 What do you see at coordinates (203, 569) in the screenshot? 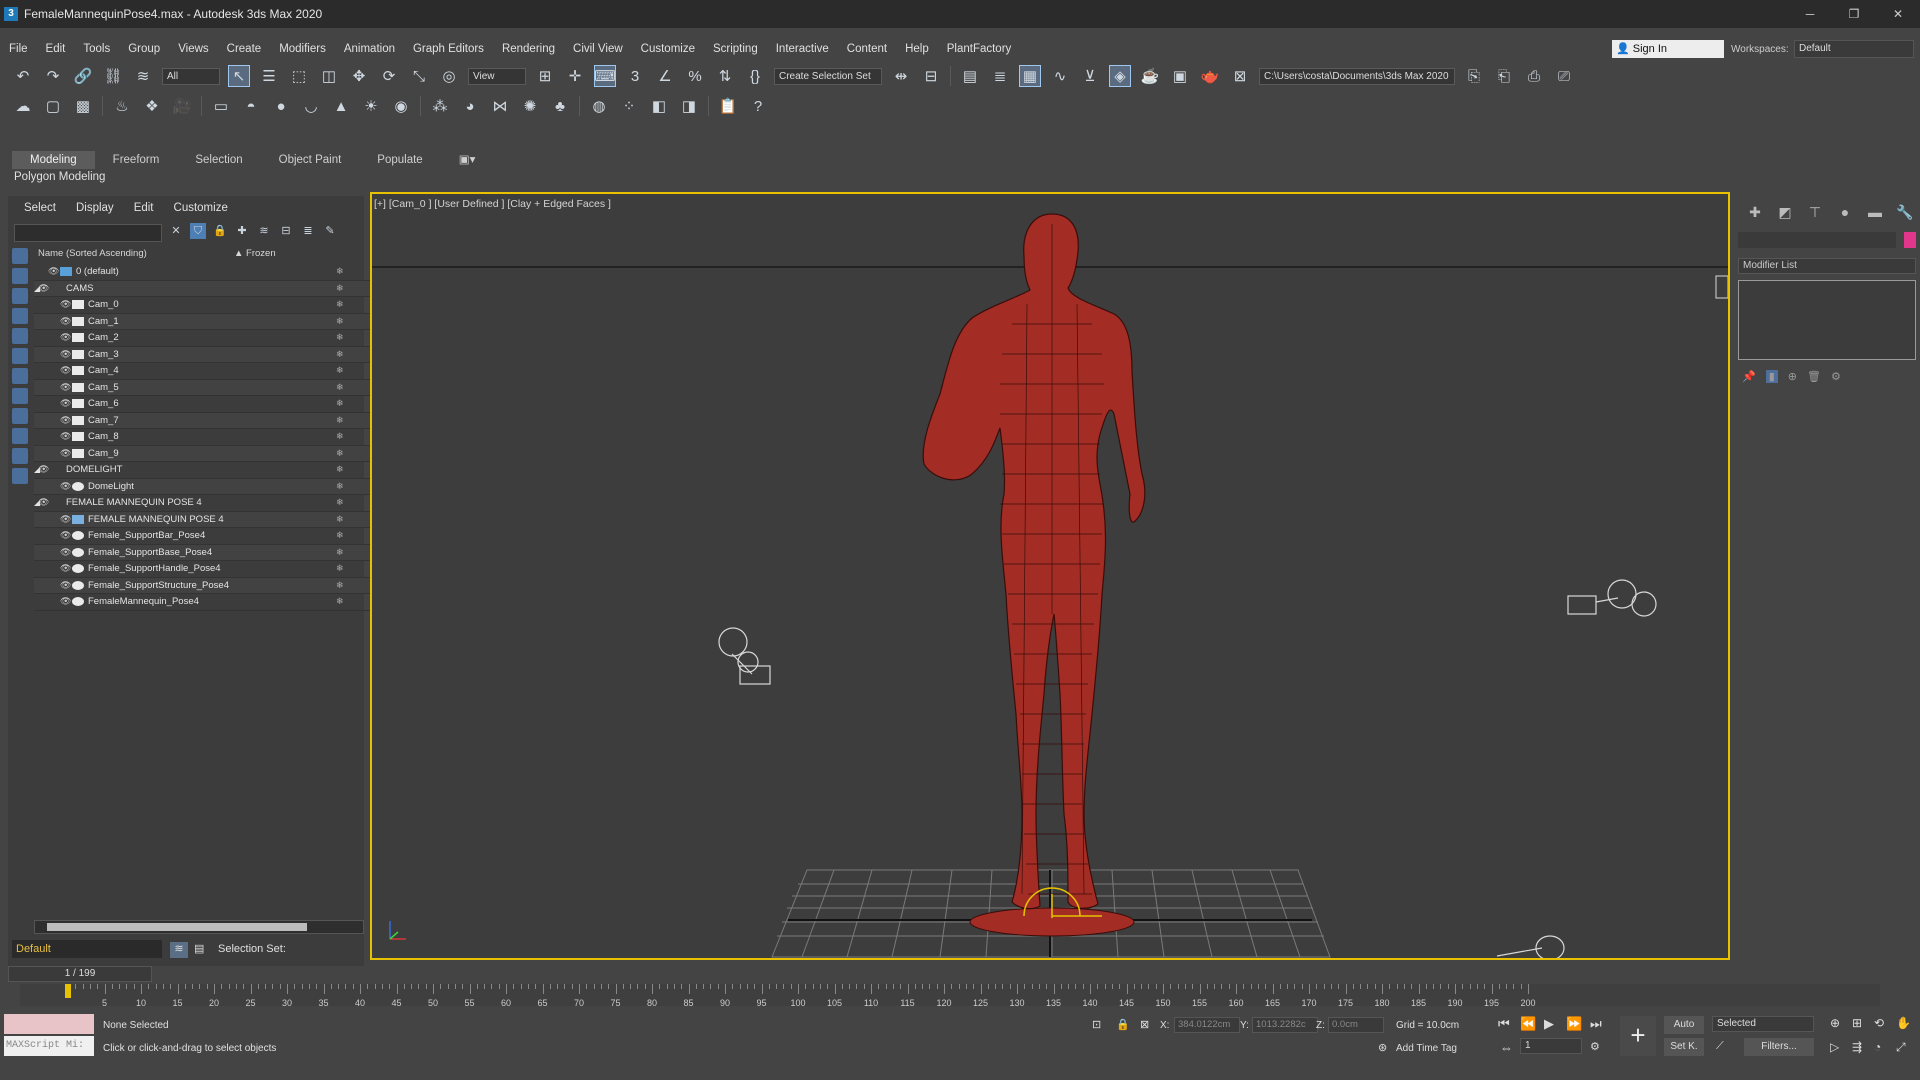
I see `scene-row: 👁 Female_SupportHandle_Pose4 ❄` at bounding box center [203, 569].